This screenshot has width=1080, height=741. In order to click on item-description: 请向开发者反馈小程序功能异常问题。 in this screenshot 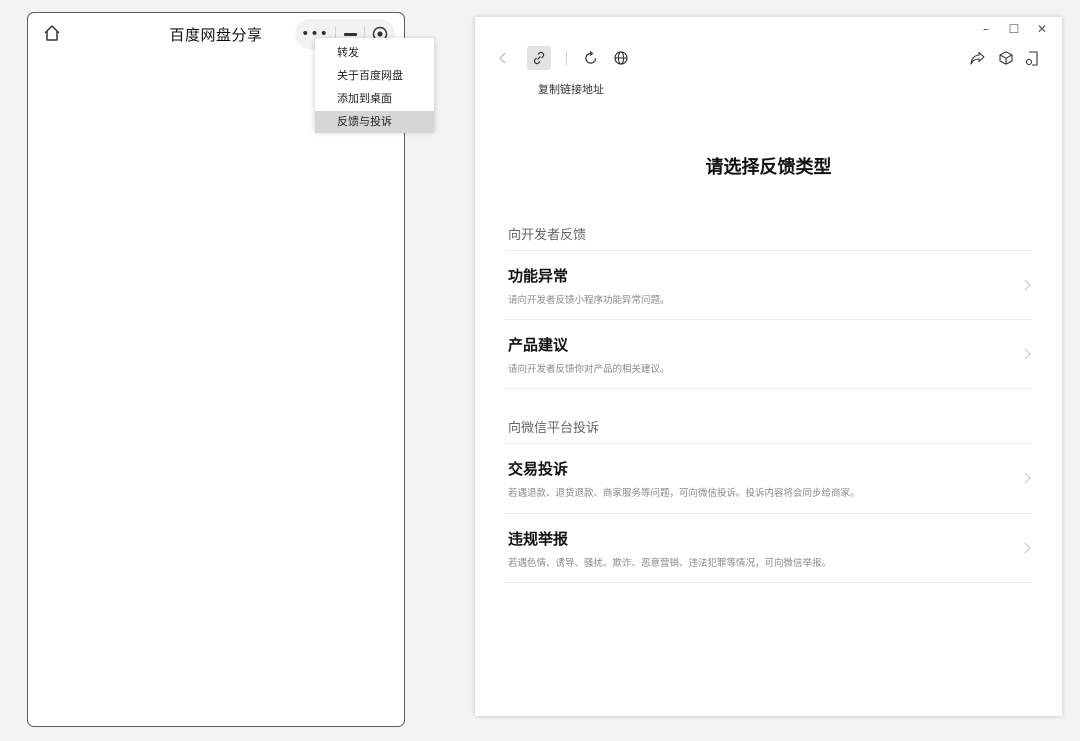, I will do `click(589, 300)`.